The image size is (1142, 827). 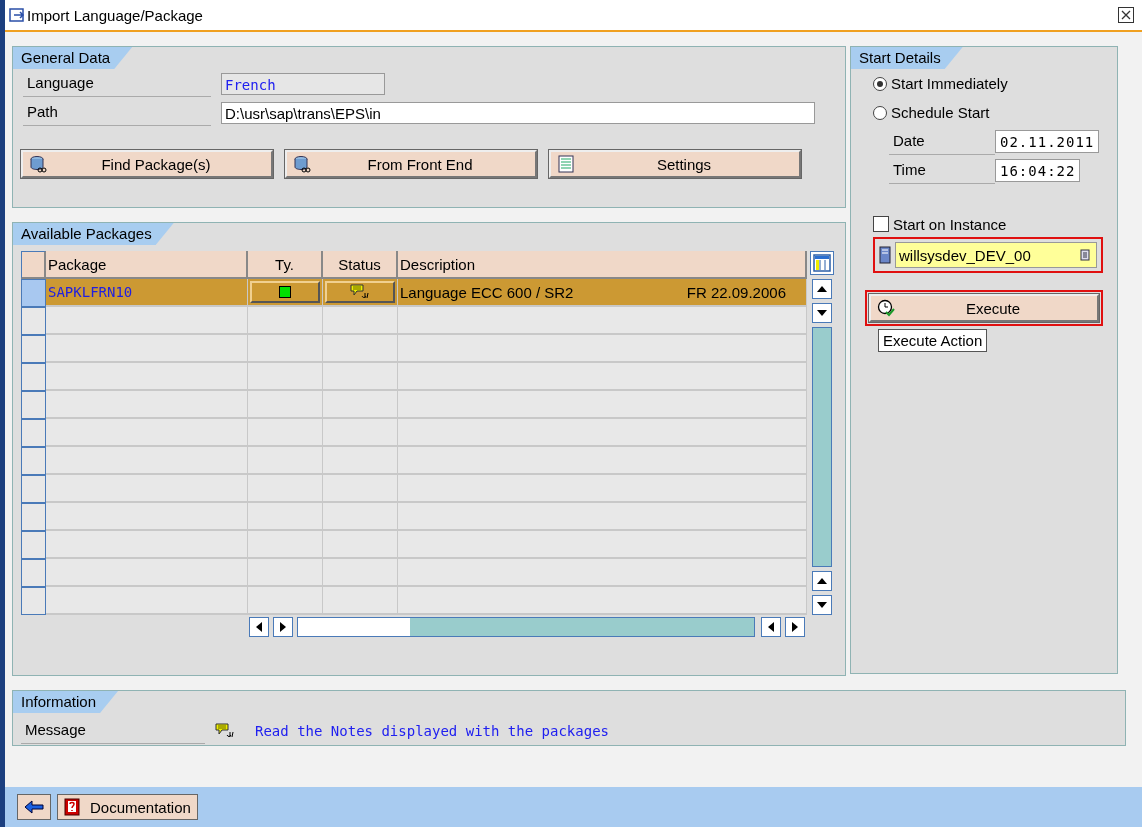 What do you see at coordinates (115, 15) in the screenshot?
I see `window-title: Import Language/Package` at bounding box center [115, 15].